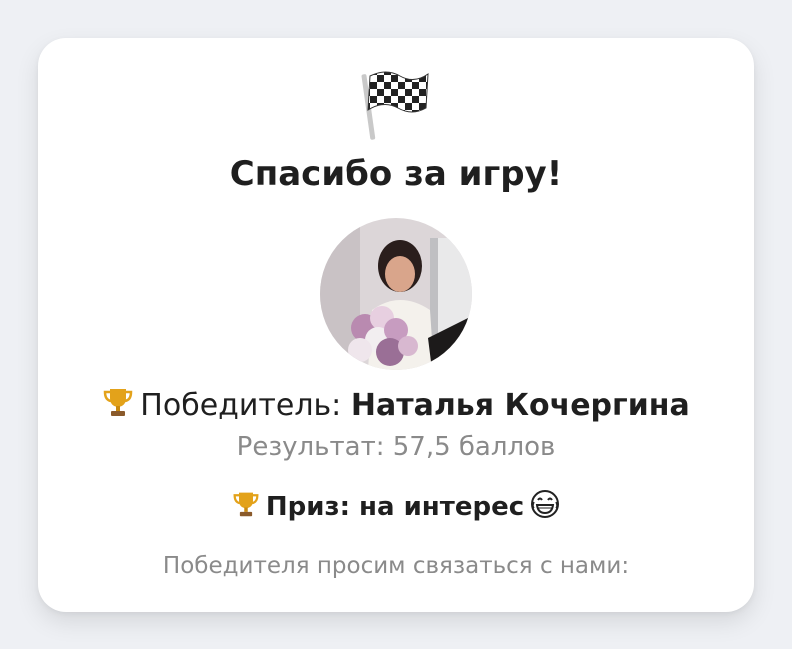 This screenshot has width=792, height=649. I want to click on prize-trophy-icon, so click(246, 509).